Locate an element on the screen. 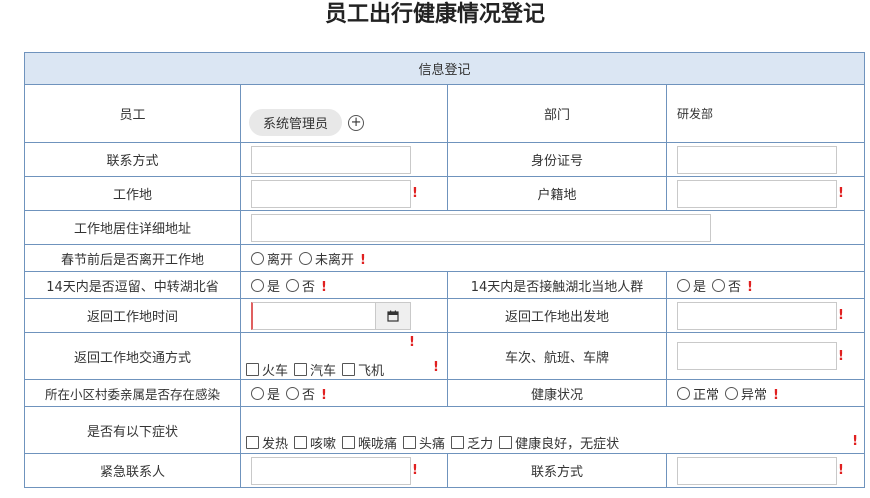 Image resolution: width=870 pixels, height=498 pixels. return-from-label: 返回工作地出发地 is located at coordinates (557, 315).